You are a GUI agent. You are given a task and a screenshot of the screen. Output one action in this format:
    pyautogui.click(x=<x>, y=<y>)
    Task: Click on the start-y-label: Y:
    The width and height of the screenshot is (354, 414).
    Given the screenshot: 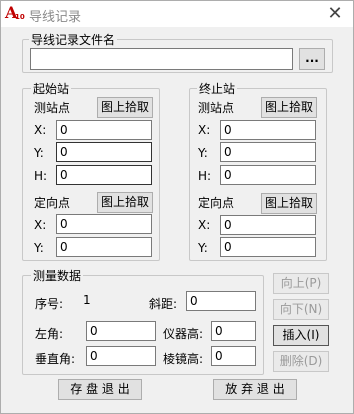 What is the action you would take?
    pyautogui.click(x=39, y=153)
    